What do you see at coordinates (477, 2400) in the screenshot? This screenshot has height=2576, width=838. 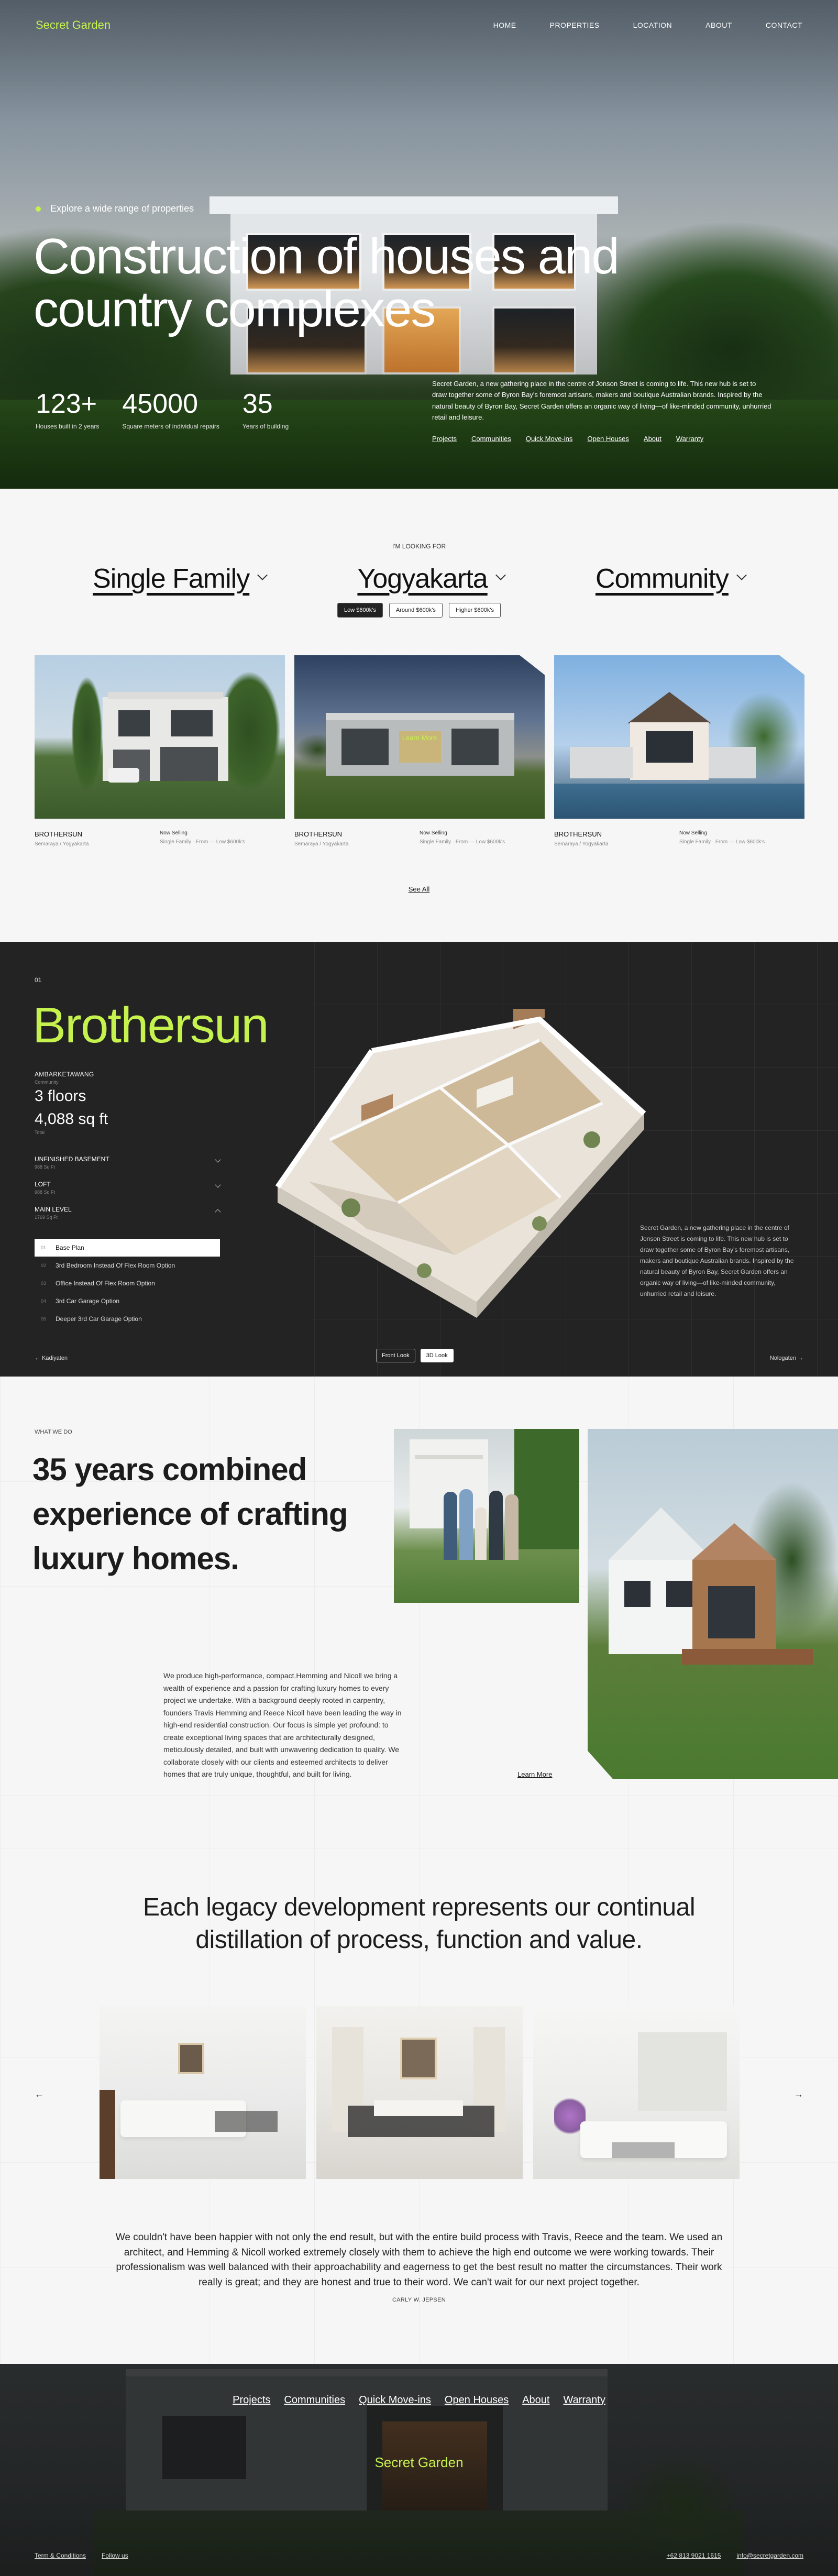 I see `footer-link-open-houses: Open Houses` at bounding box center [477, 2400].